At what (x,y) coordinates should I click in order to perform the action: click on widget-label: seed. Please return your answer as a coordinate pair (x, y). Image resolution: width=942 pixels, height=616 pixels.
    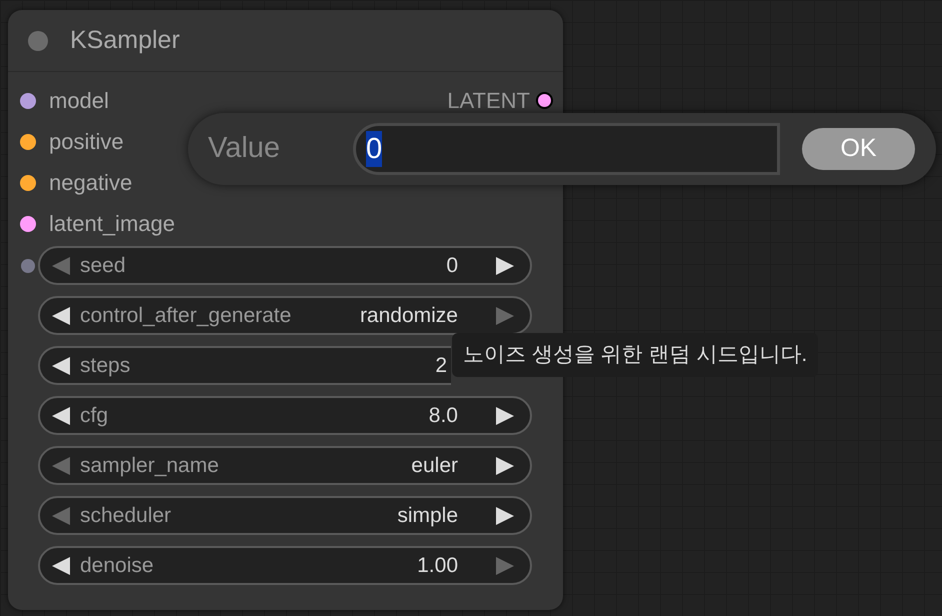
    Looking at the image, I should click on (103, 265).